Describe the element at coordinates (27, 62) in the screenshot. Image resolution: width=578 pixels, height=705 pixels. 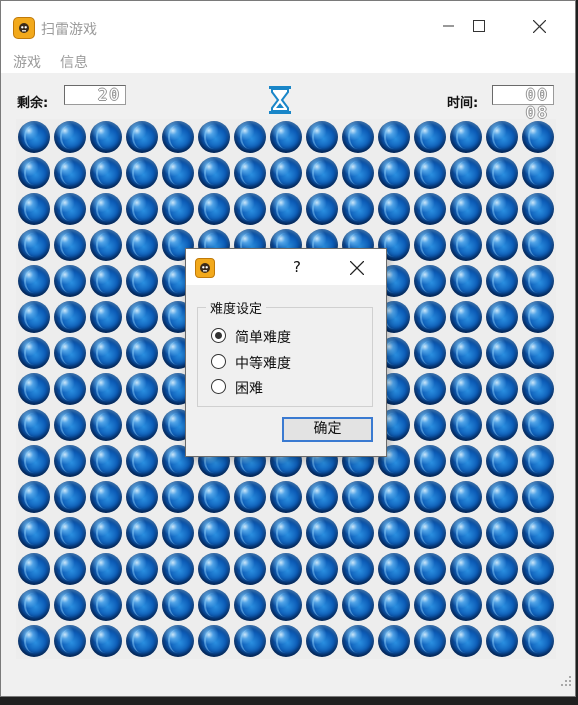
I see `menu-game: 游戏` at that location.